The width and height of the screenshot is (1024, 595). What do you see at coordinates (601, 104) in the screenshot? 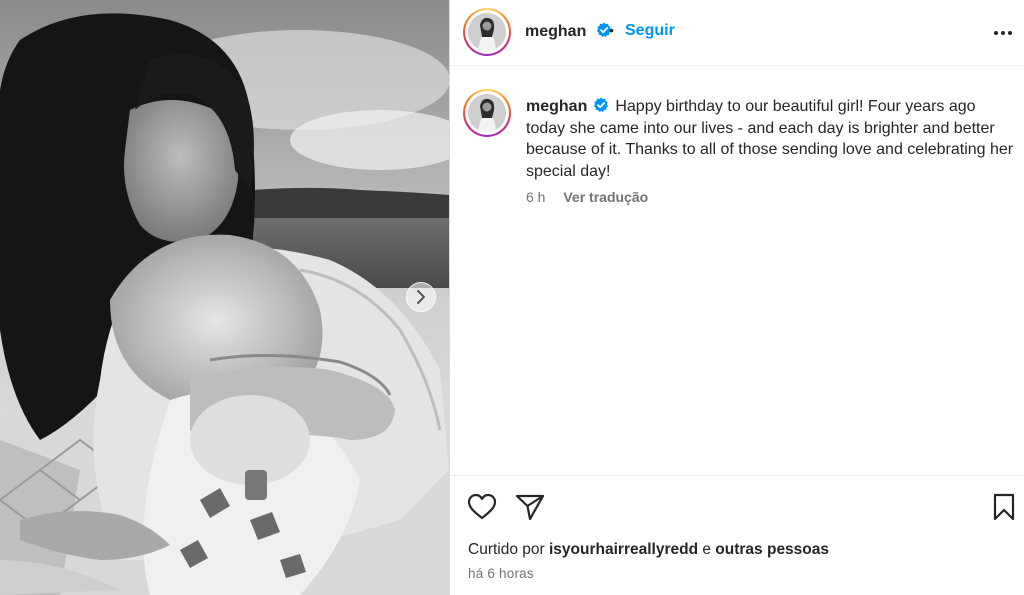
I see `verified-badge-icon` at bounding box center [601, 104].